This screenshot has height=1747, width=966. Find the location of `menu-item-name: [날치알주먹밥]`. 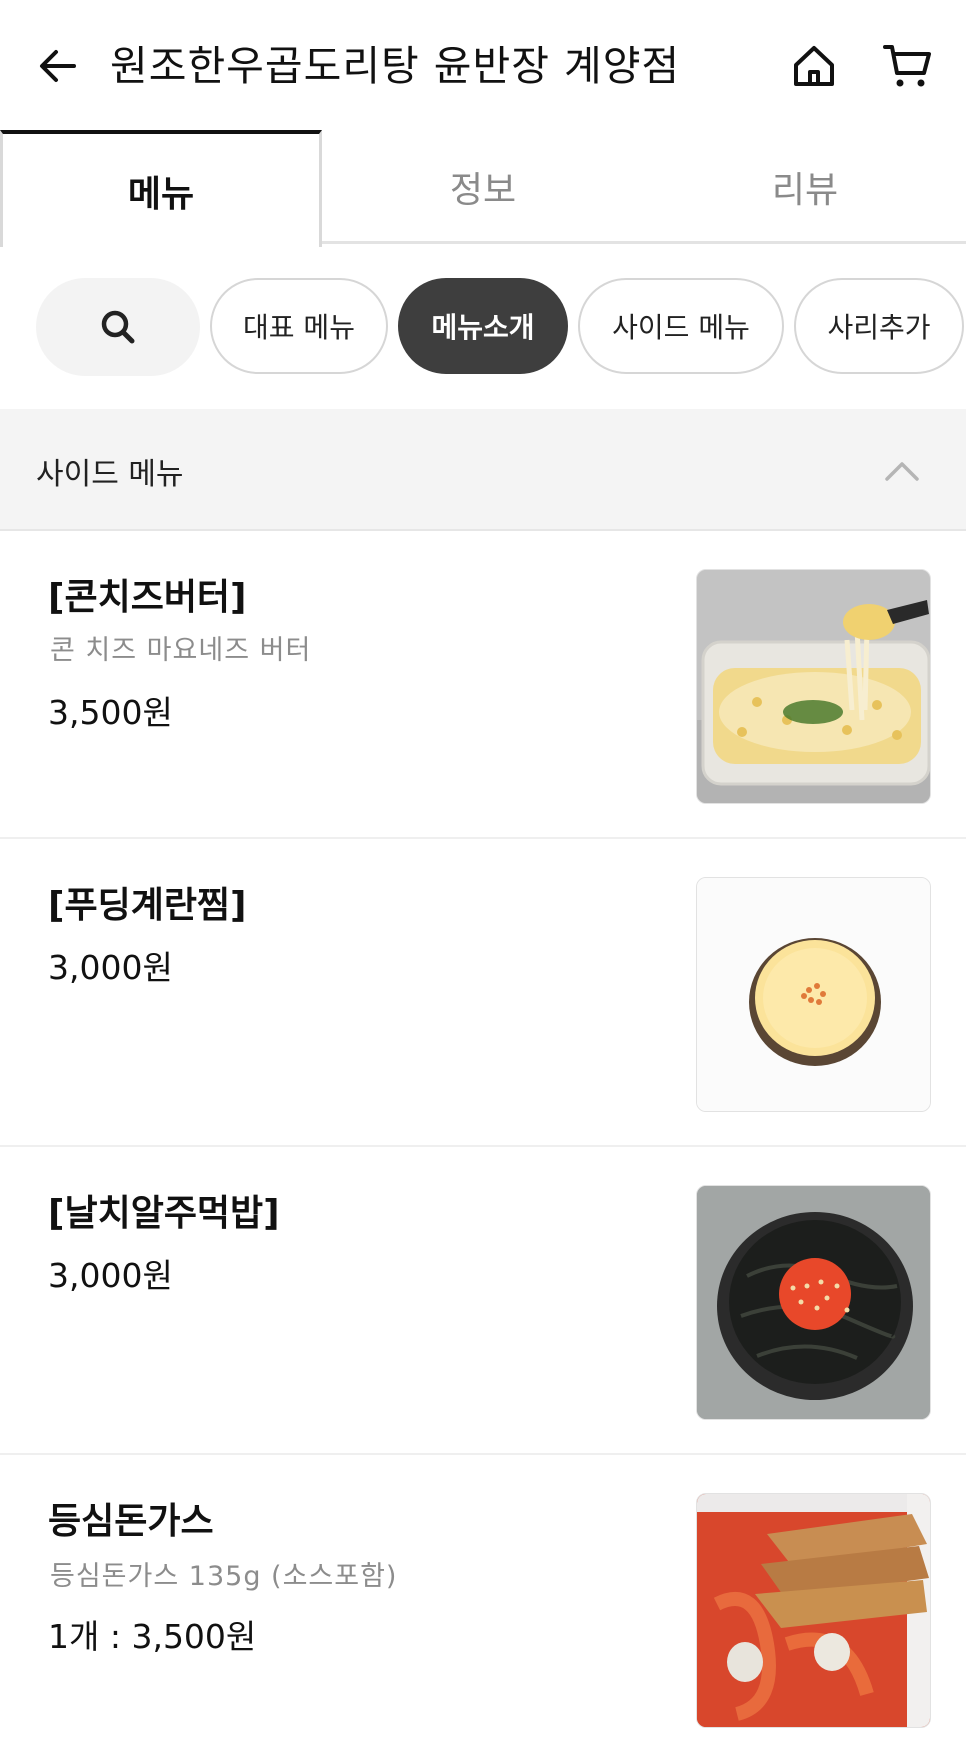

menu-item-name: [날치알주먹밥] is located at coordinates (164, 1213).